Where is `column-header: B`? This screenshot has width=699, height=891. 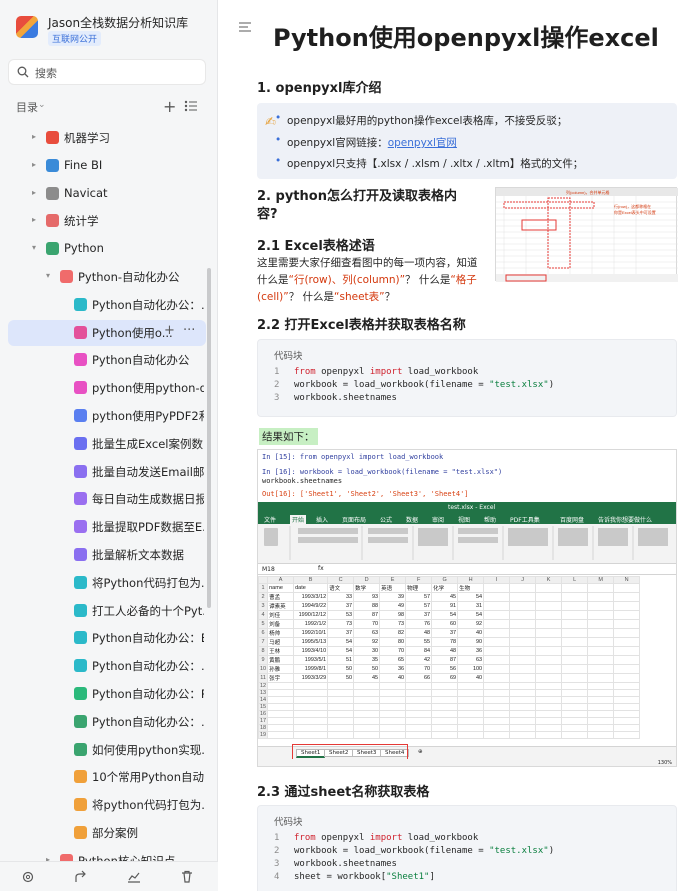
column-header: B is located at coordinates (311, 580).